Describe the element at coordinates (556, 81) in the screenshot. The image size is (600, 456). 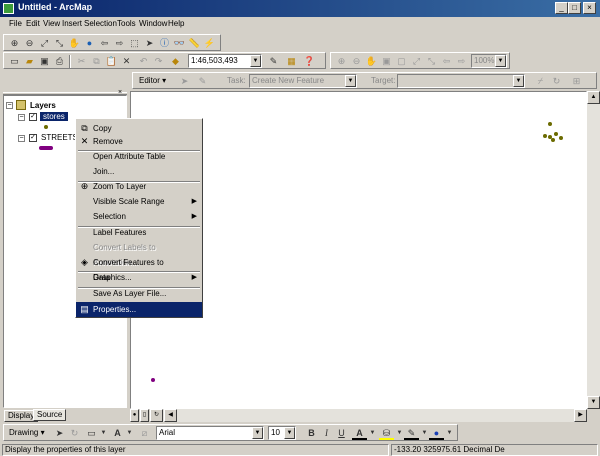
I see `rotate-tool-icon: ↻` at that location.